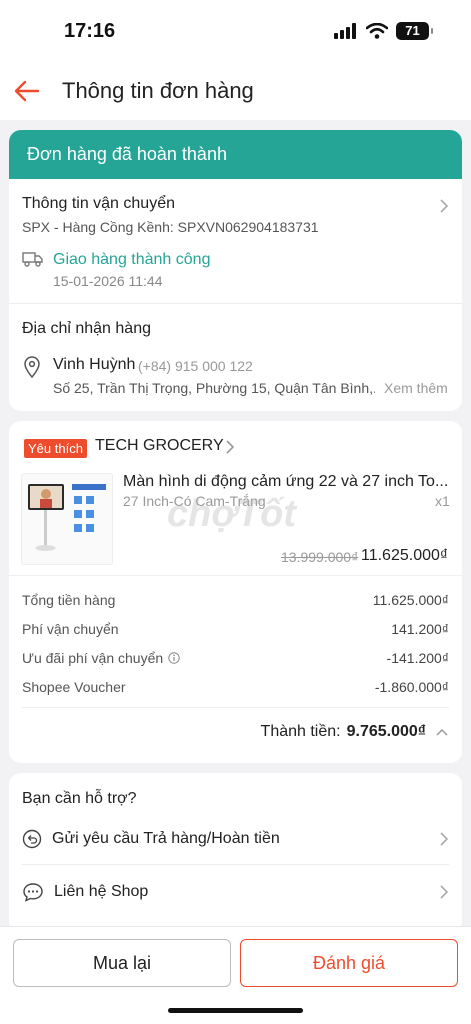 The height and width of the screenshot is (1024, 471). What do you see at coordinates (416, 388) in the screenshot?
I see `see-more-link: Xem thêm` at bounding box center [416, 388].